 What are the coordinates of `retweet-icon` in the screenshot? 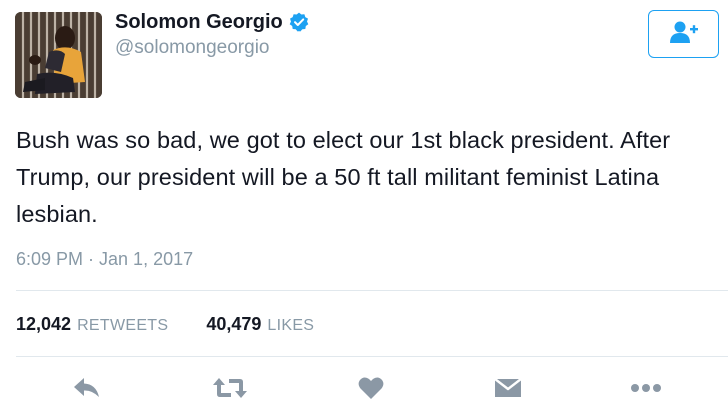 It's located at (230, 388).